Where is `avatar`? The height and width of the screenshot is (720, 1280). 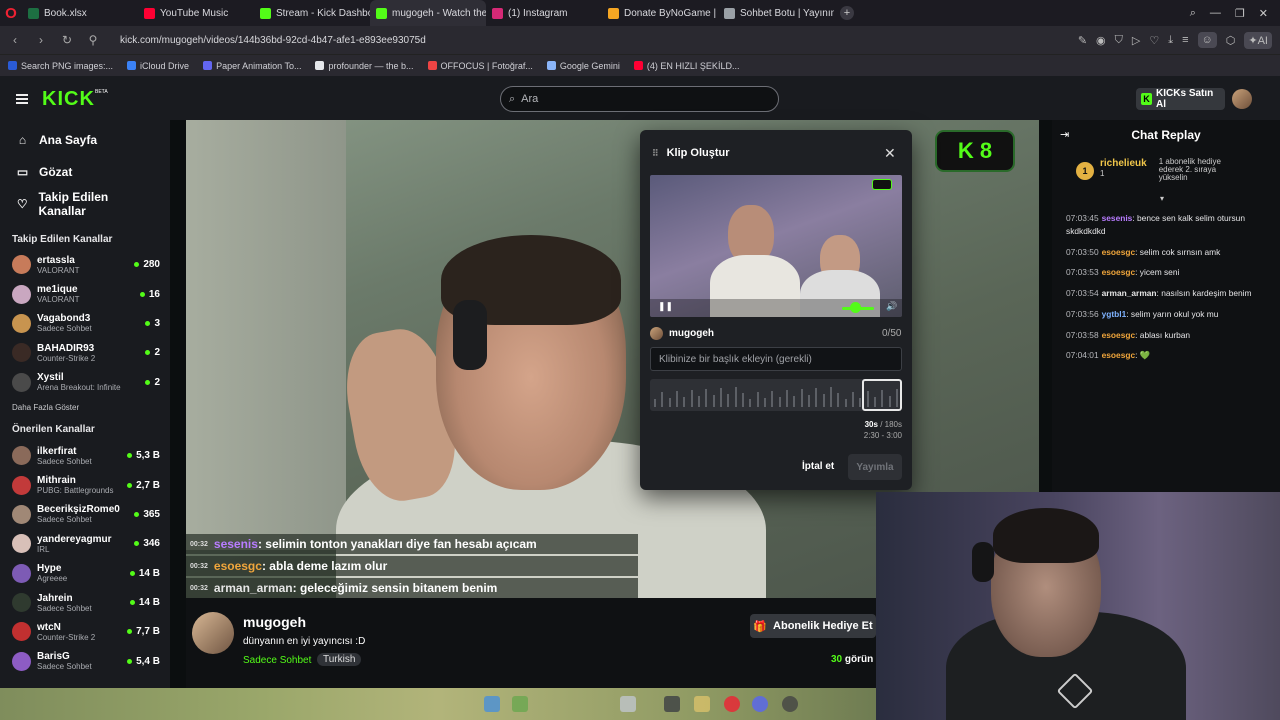
avatar is located at coordinates (21, 382).